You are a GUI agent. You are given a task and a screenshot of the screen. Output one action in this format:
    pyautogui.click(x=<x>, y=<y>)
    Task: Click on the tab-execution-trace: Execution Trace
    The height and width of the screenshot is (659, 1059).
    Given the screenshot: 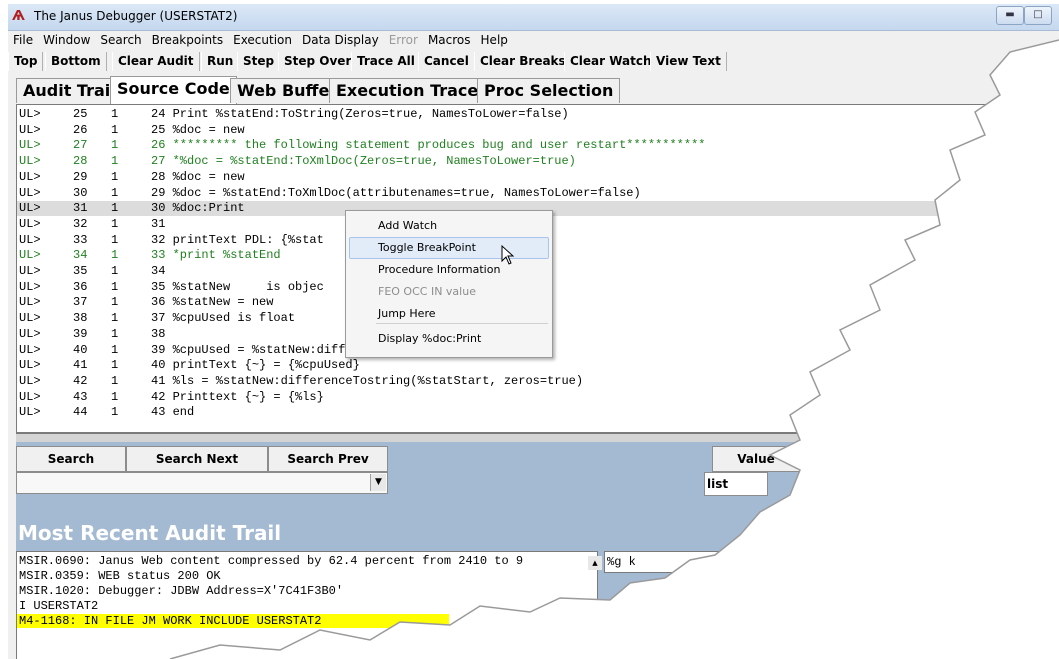 What is the action you would take?
    pyautogui.click(x=407, y=90)
    